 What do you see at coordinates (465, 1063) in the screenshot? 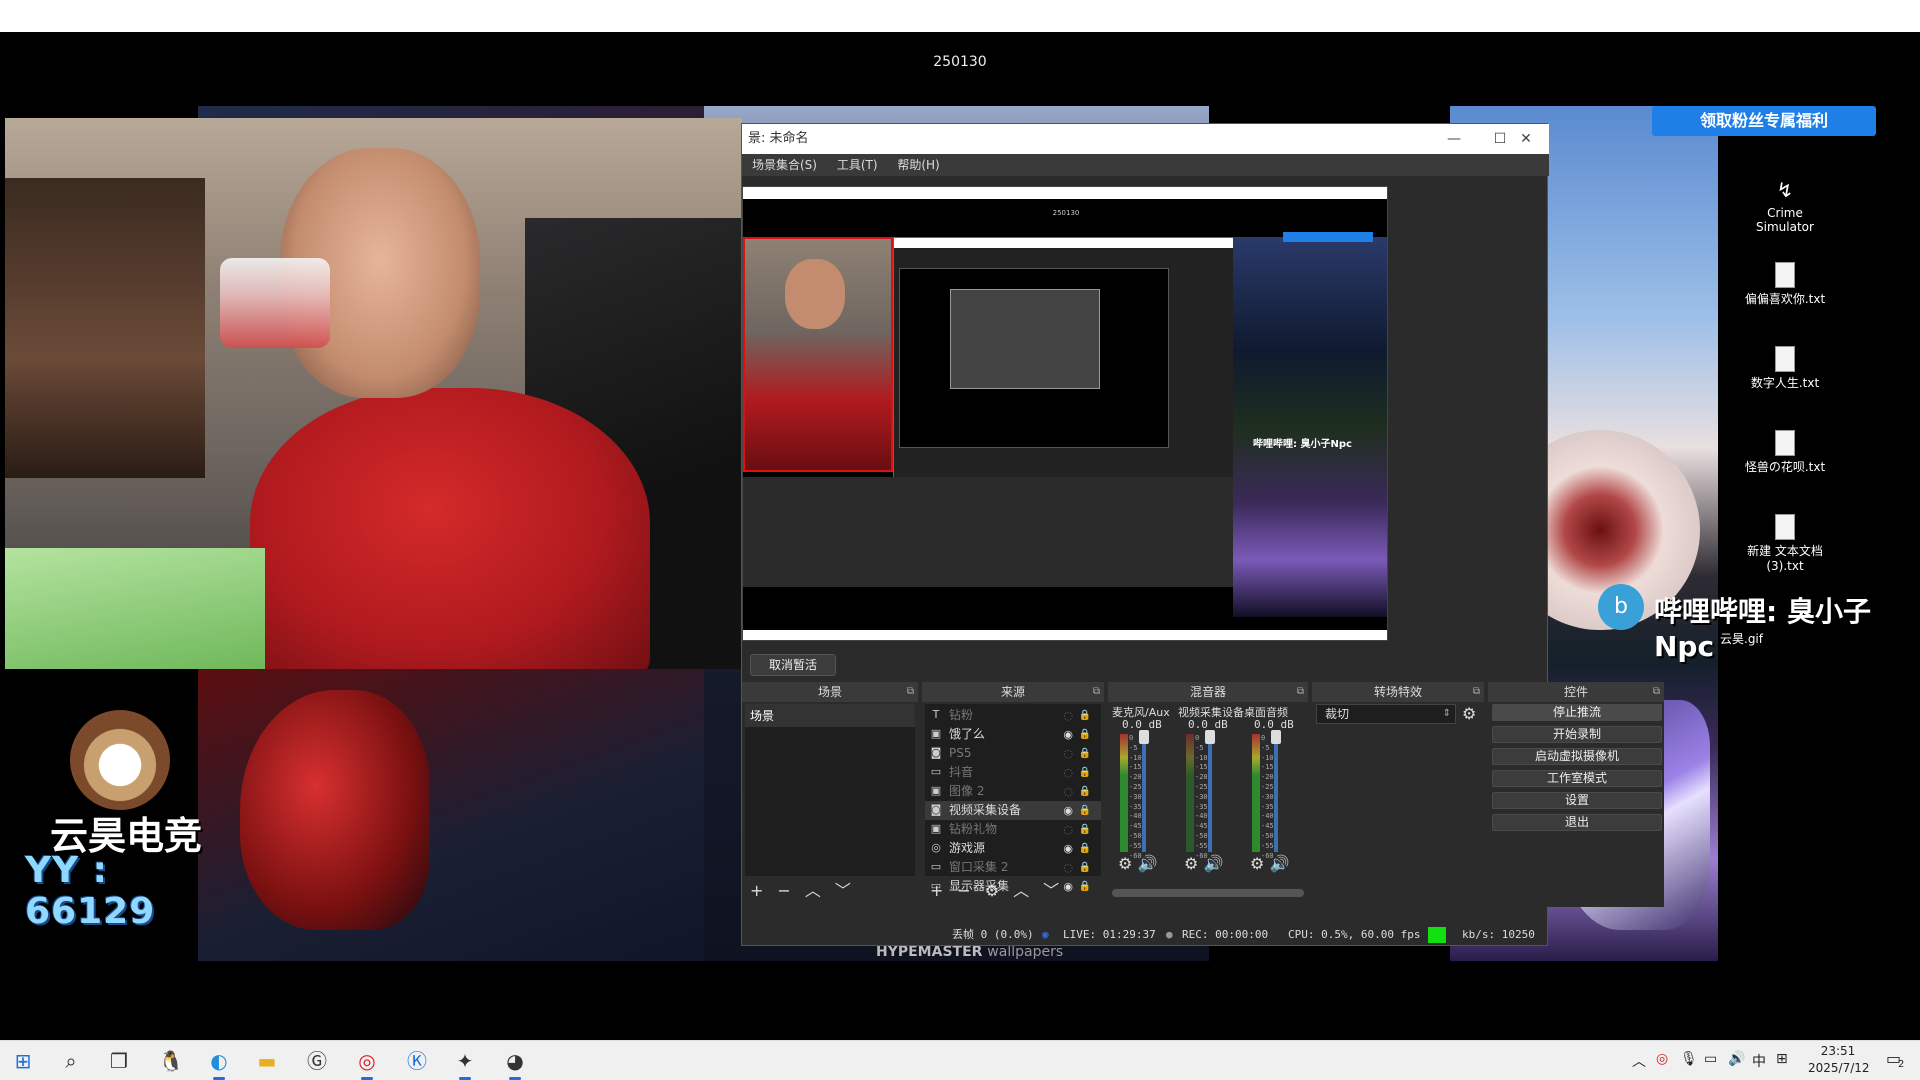
I see `game-app-icon: ✦` at bounding box center [465, 1063].